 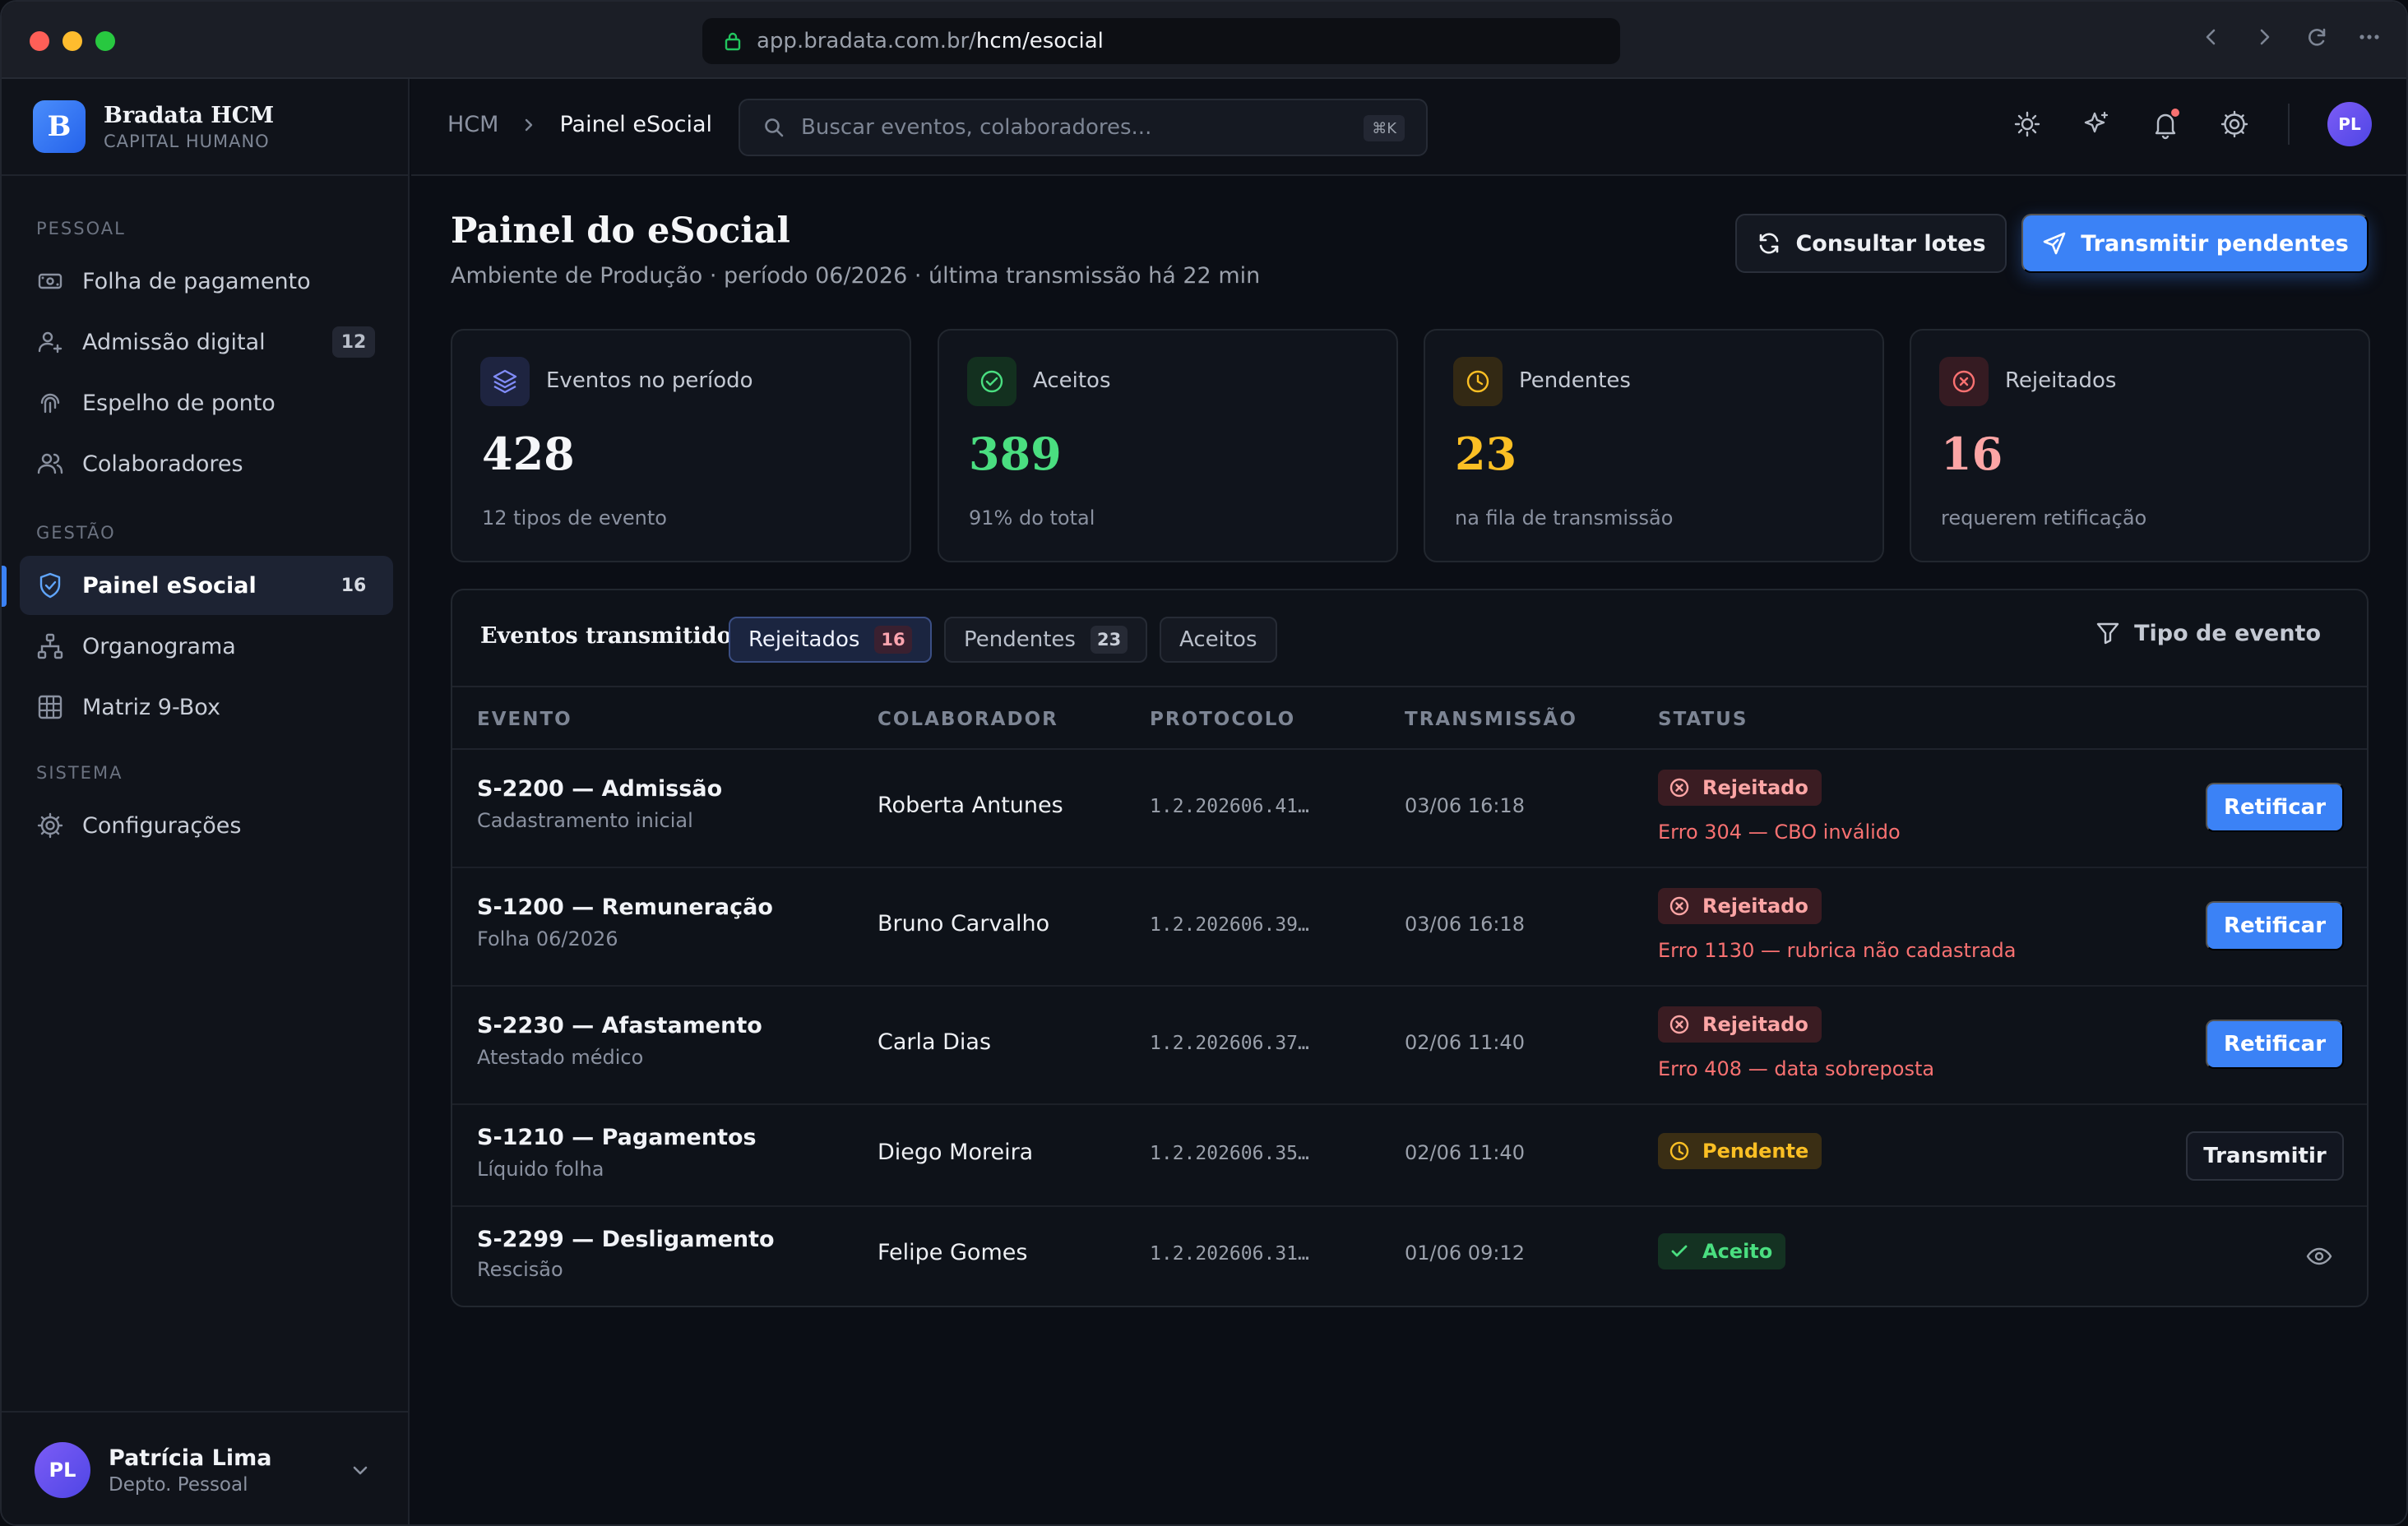 What do you see at coordinates (1222, 719) in the screenshot?
I see `column-header-protocolo: PROTOCOLO` at bounding box center [1222, 719].